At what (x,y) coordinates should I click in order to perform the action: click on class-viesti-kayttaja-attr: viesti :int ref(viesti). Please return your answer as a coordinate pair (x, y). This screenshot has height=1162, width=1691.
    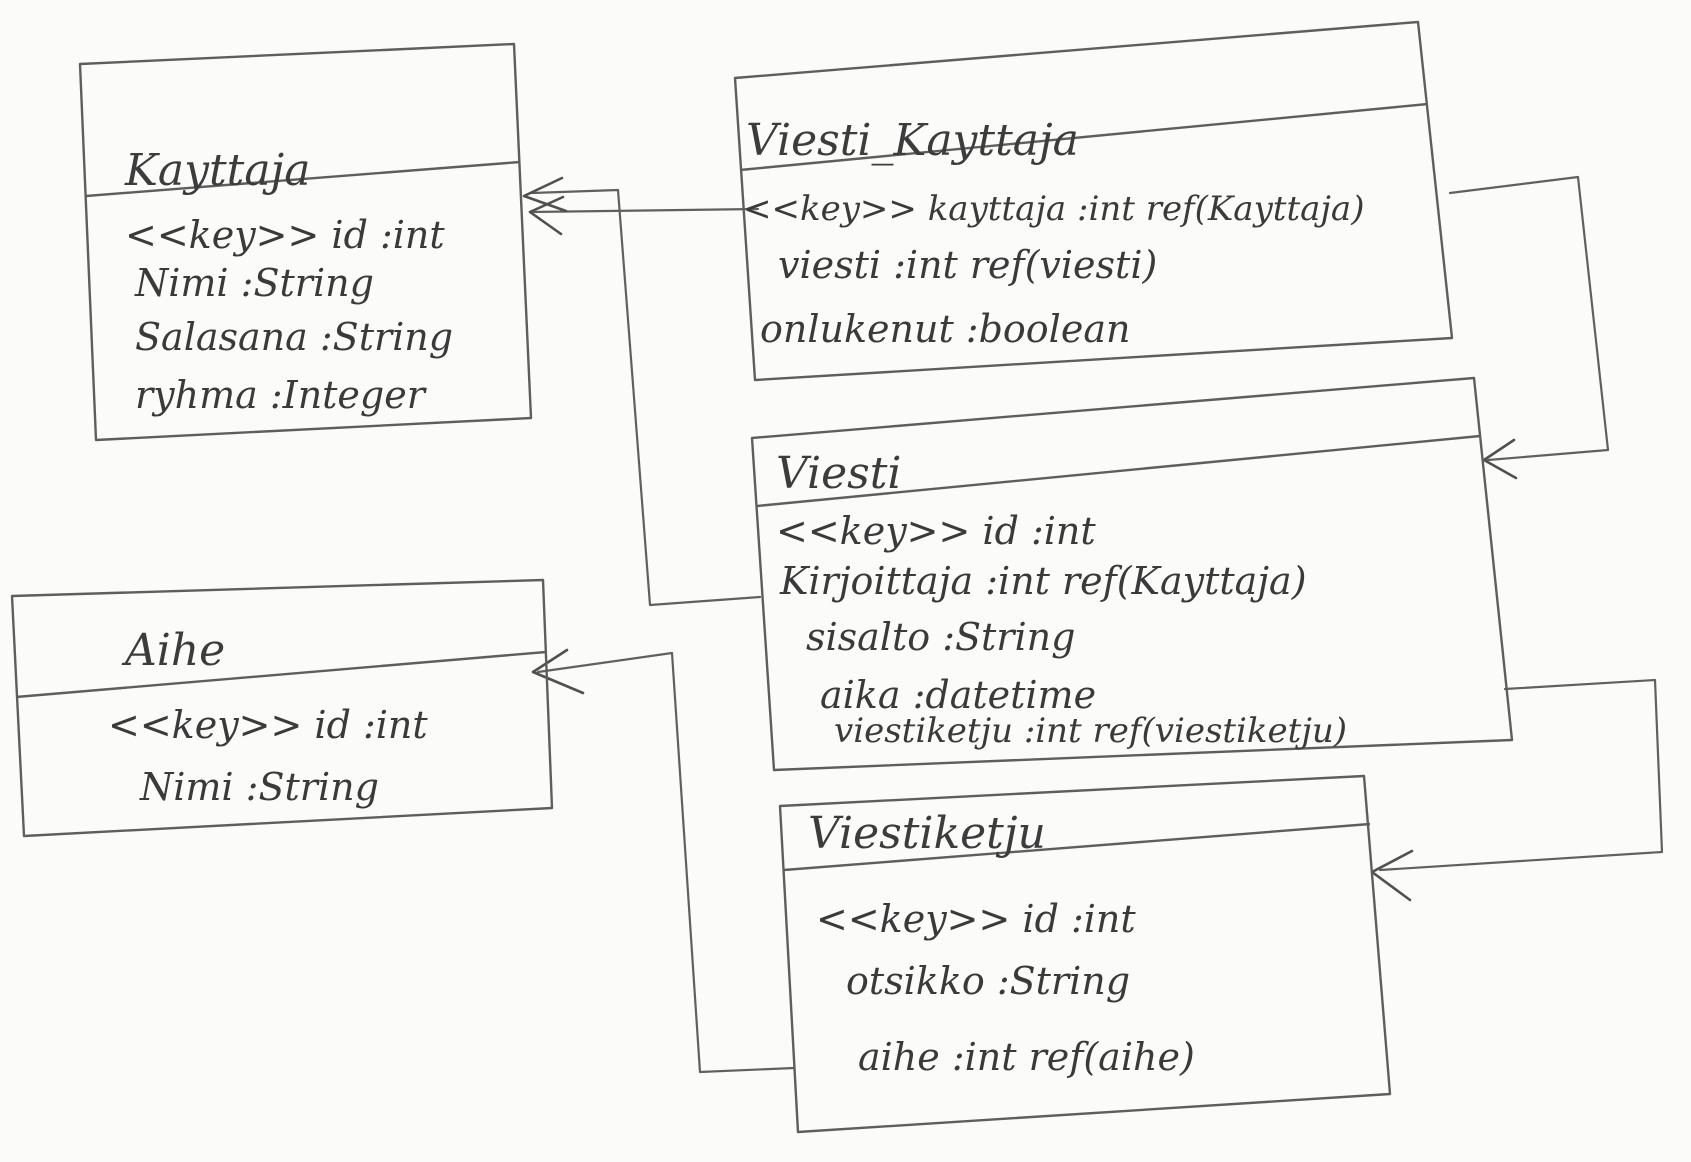
    Looking at the image, I should click on (967, 265).